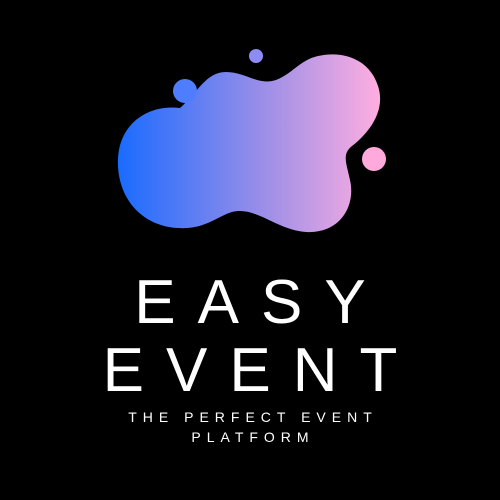 The height and width of the screenshot is (500, 500). Describe the element at coordinates (261, 302) in the screenshot. I see `brand-name-line-1: EASY` at that location.